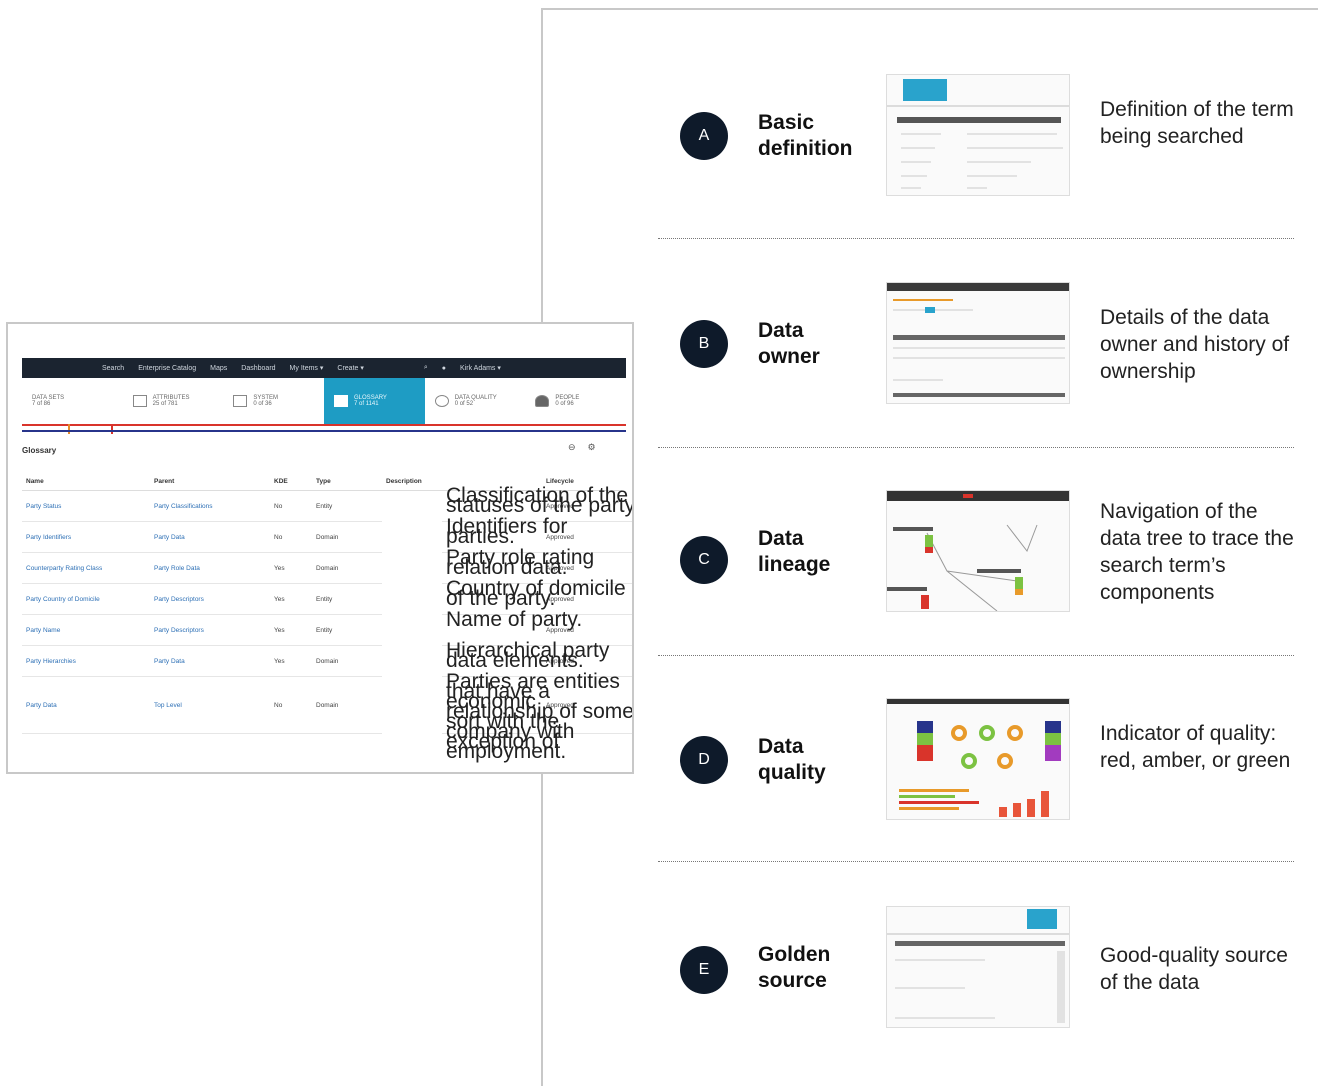 This screenshot has height=1086, width=1318. I want to click on column-header: KDE, so click(291, 481).